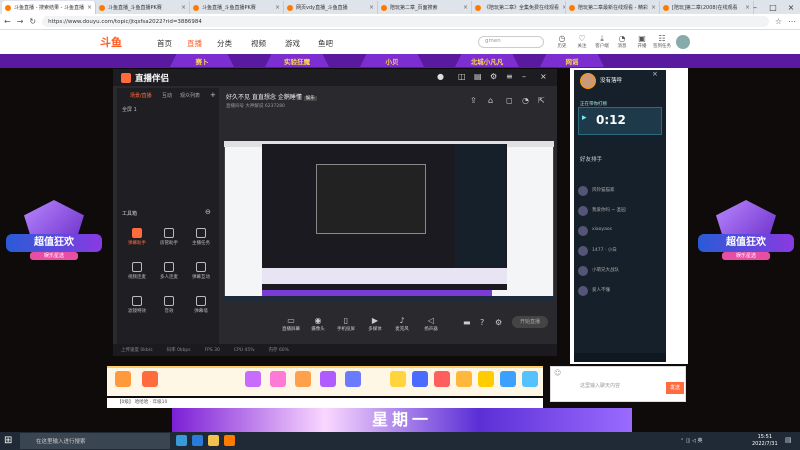 The height and width of the screenshot is (450, 800). Describe the element at coordinates (318, 324) in the screenshot. I see `btn-camera: ◉ 摄像头` at that location.